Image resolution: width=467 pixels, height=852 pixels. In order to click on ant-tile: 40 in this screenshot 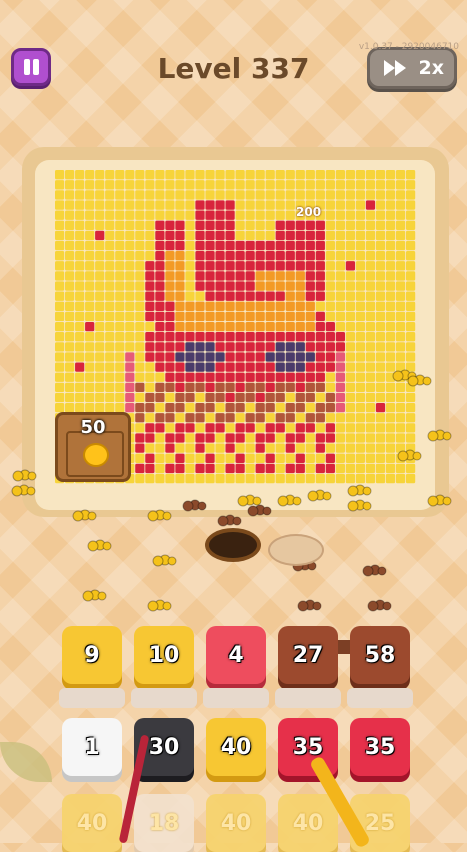, I will do `click(236, 747)`.